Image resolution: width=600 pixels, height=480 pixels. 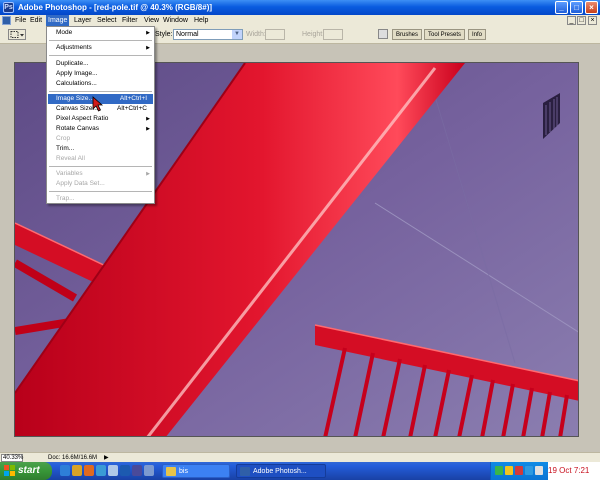 I want to click on menu-item-adjustments: Adjustments ▶, so click(x=100, y=48).